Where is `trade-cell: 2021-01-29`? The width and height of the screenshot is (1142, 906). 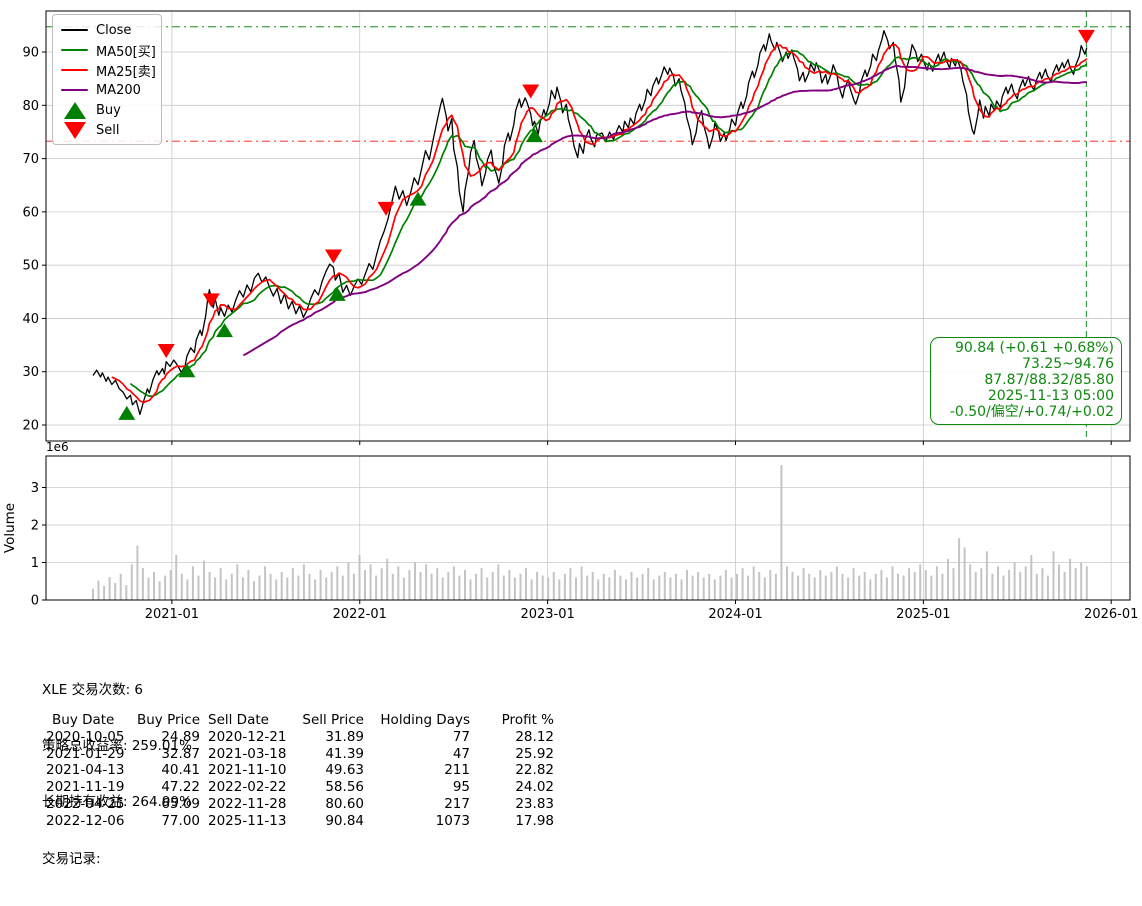
trade-cell: 2021-01-29 is located at coordinates (85, 753).